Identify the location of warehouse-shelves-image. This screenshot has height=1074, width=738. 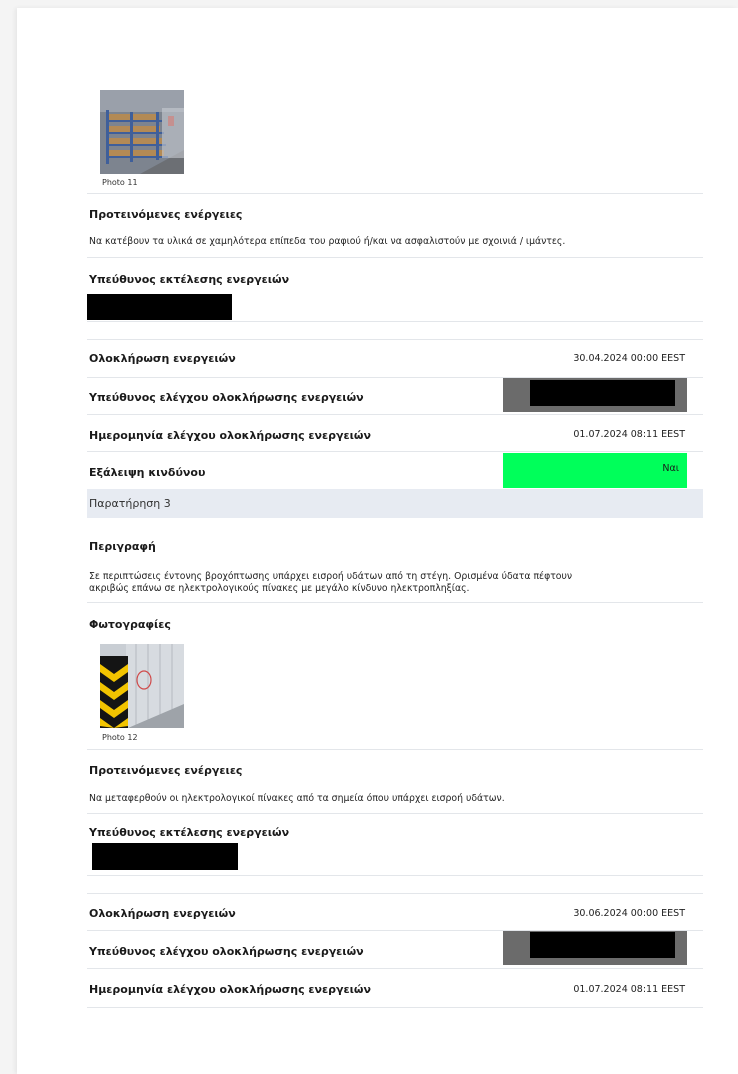
(142, 132).